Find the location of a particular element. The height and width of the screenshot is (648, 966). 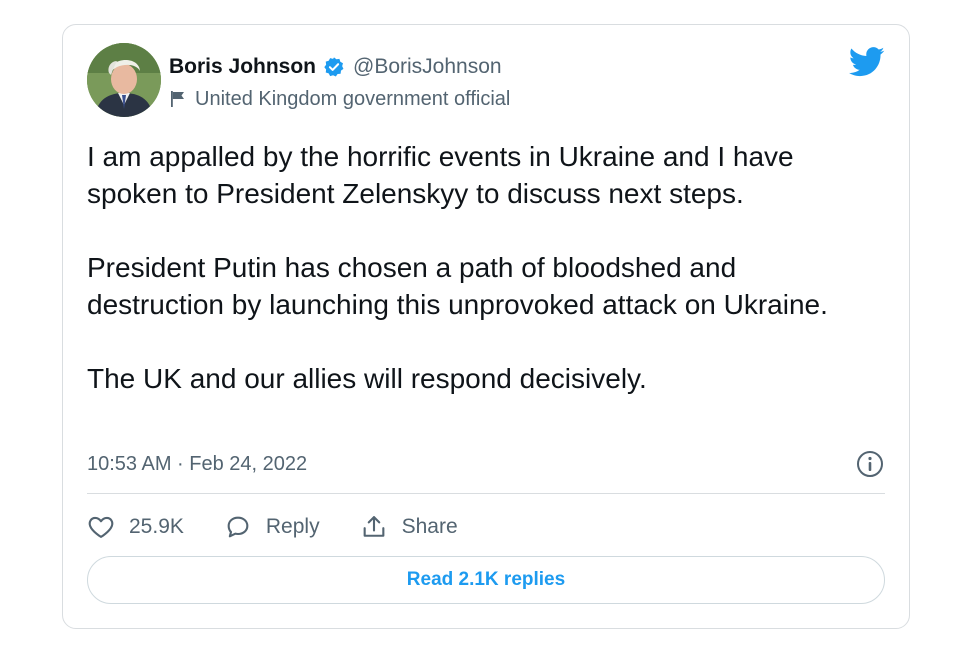

like-button: 25.9K is located at coordinates (135, 527).